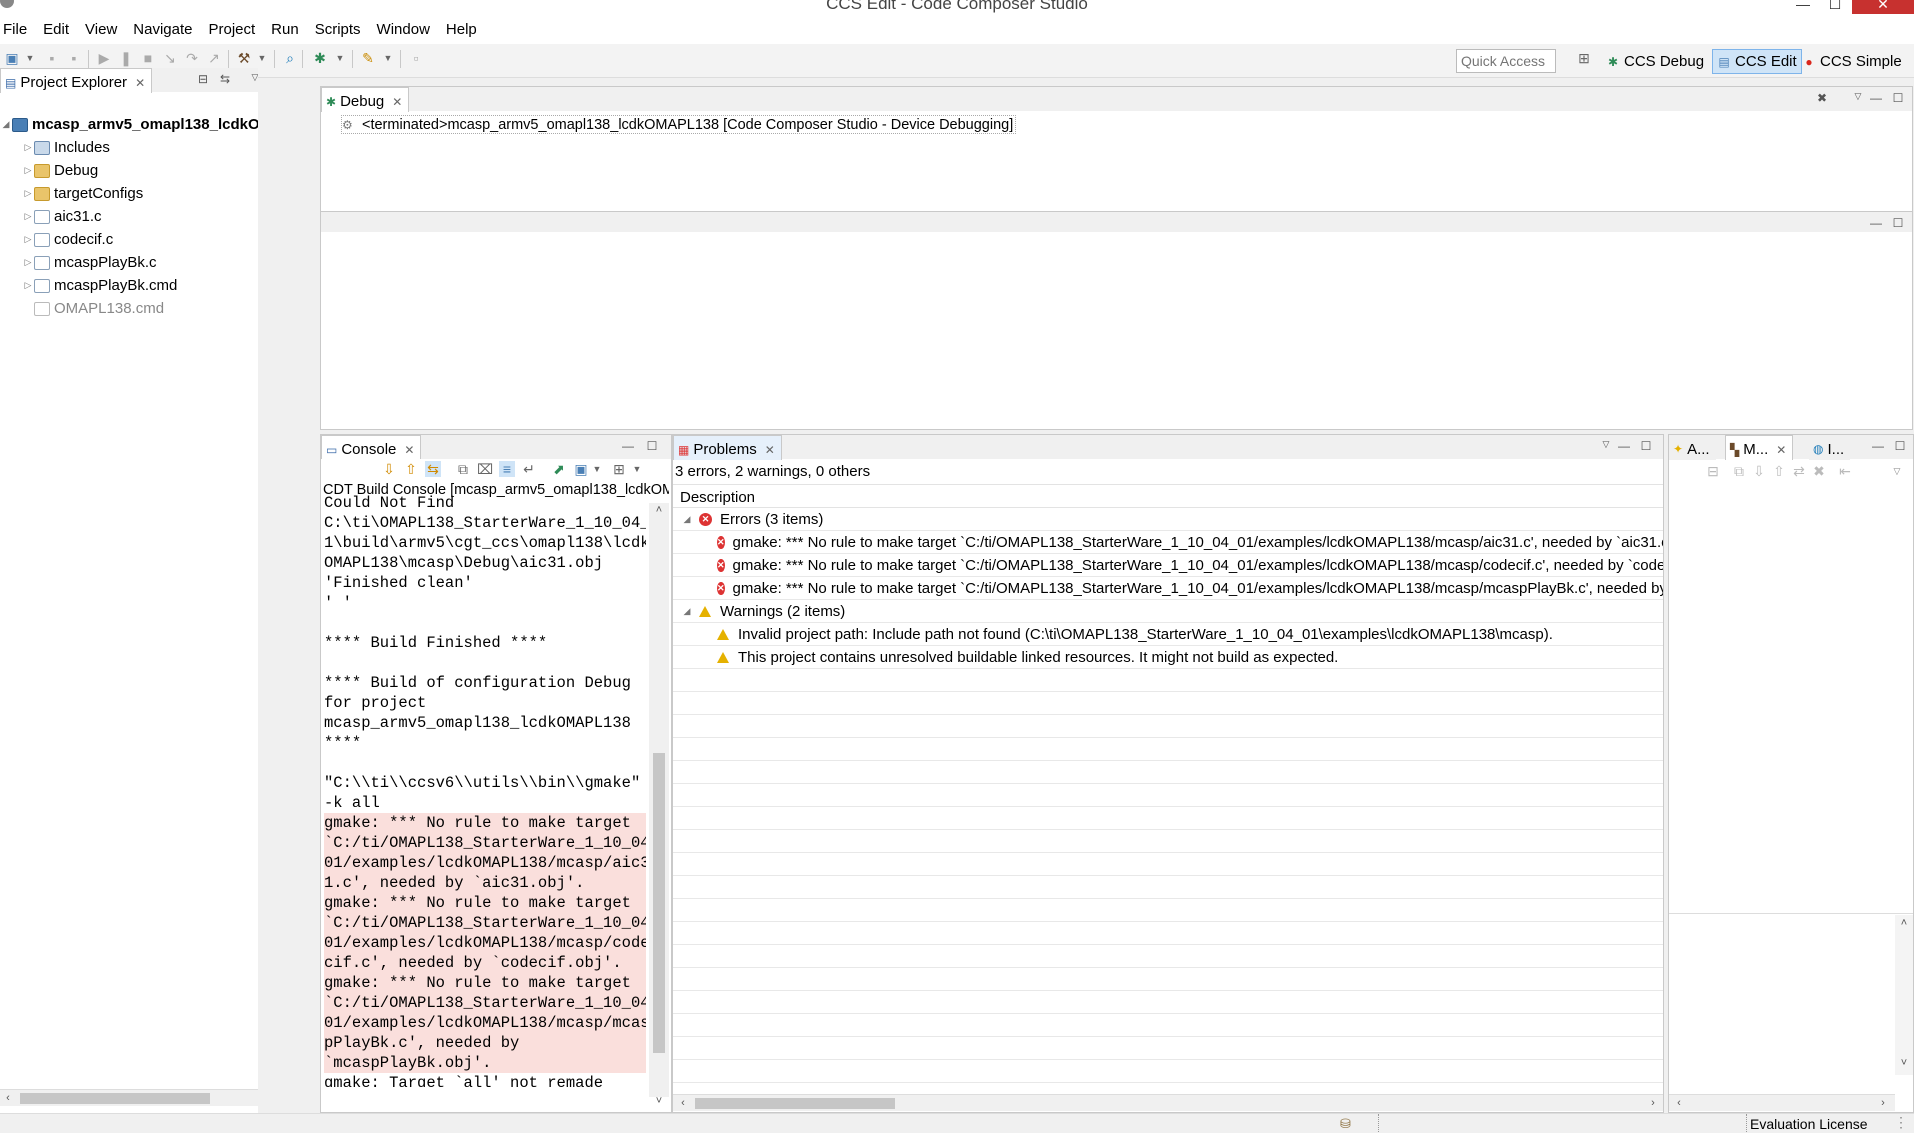  What do you see at coordinates (1835, 7) in the screenshot?
I see `maximize-button: ☐` at bounding box center [1835, 7].